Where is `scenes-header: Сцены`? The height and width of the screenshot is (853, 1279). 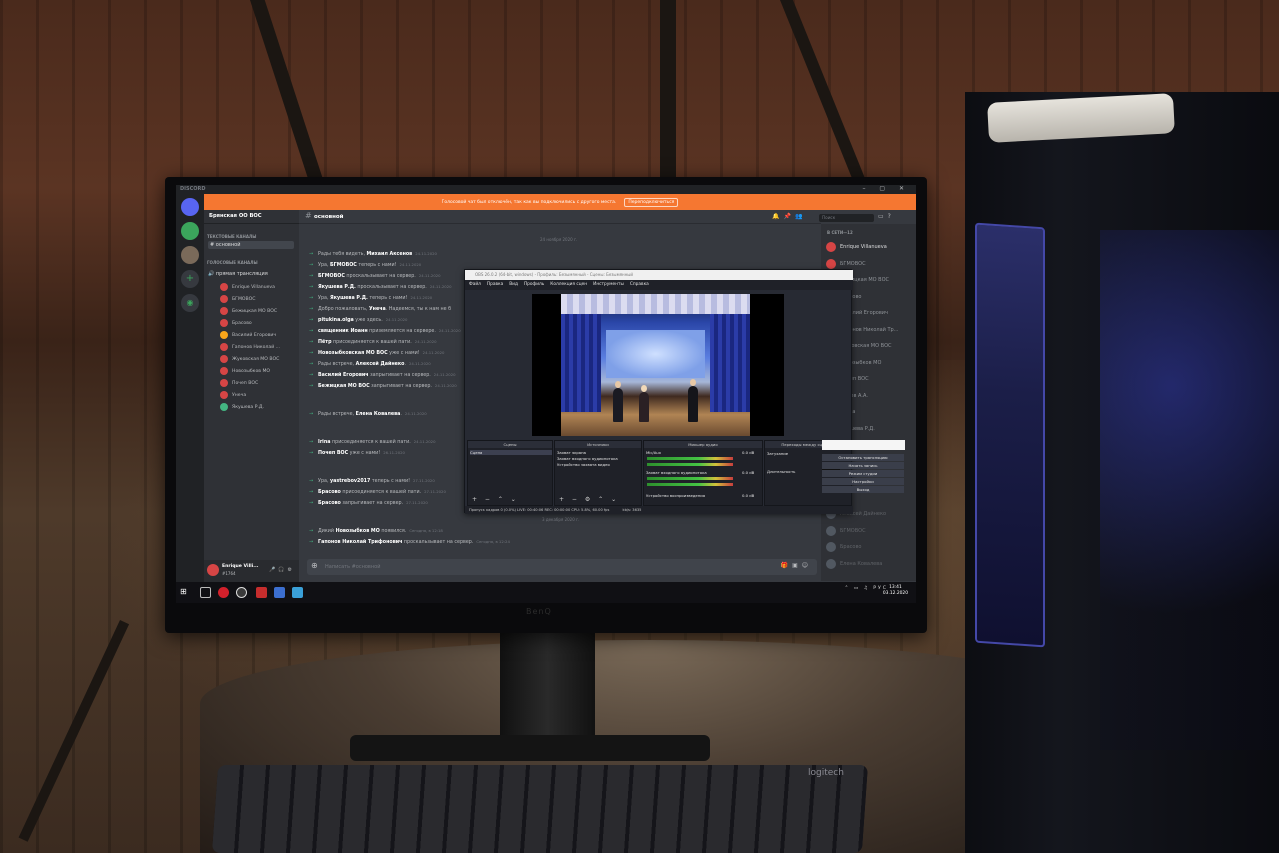
scenes-header: Сцены is located at coordinates (510, 444).